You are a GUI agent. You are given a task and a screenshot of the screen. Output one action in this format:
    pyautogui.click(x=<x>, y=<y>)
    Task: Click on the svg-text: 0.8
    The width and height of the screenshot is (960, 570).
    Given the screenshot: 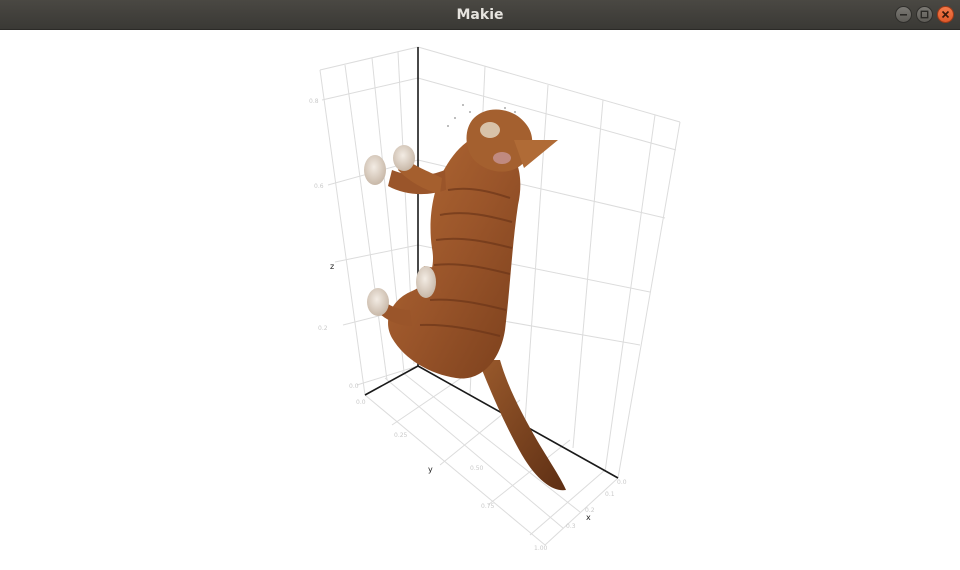 What is the action you would take?
    pyautogui.click(x=314, y=101)
    